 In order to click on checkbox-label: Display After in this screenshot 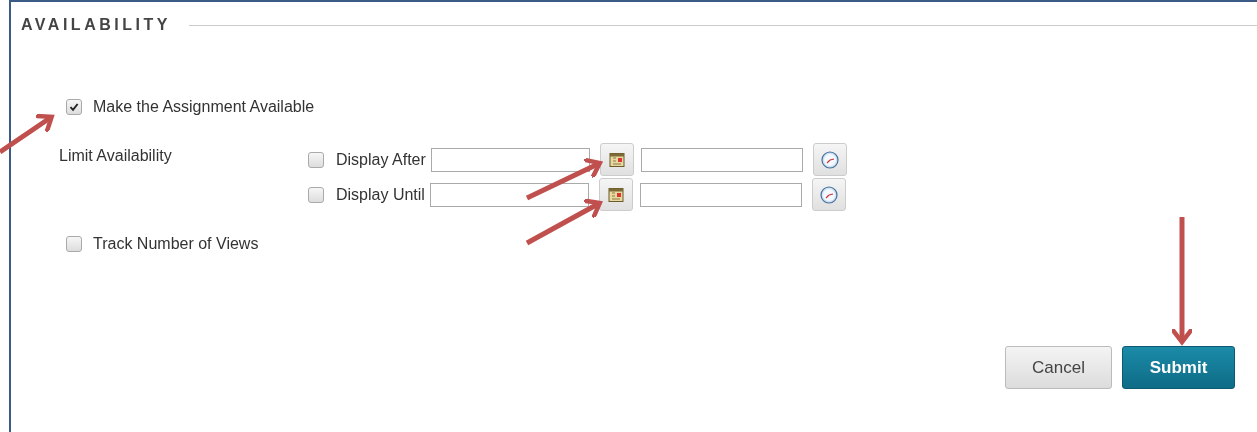, I will do `click(381, 159)`.